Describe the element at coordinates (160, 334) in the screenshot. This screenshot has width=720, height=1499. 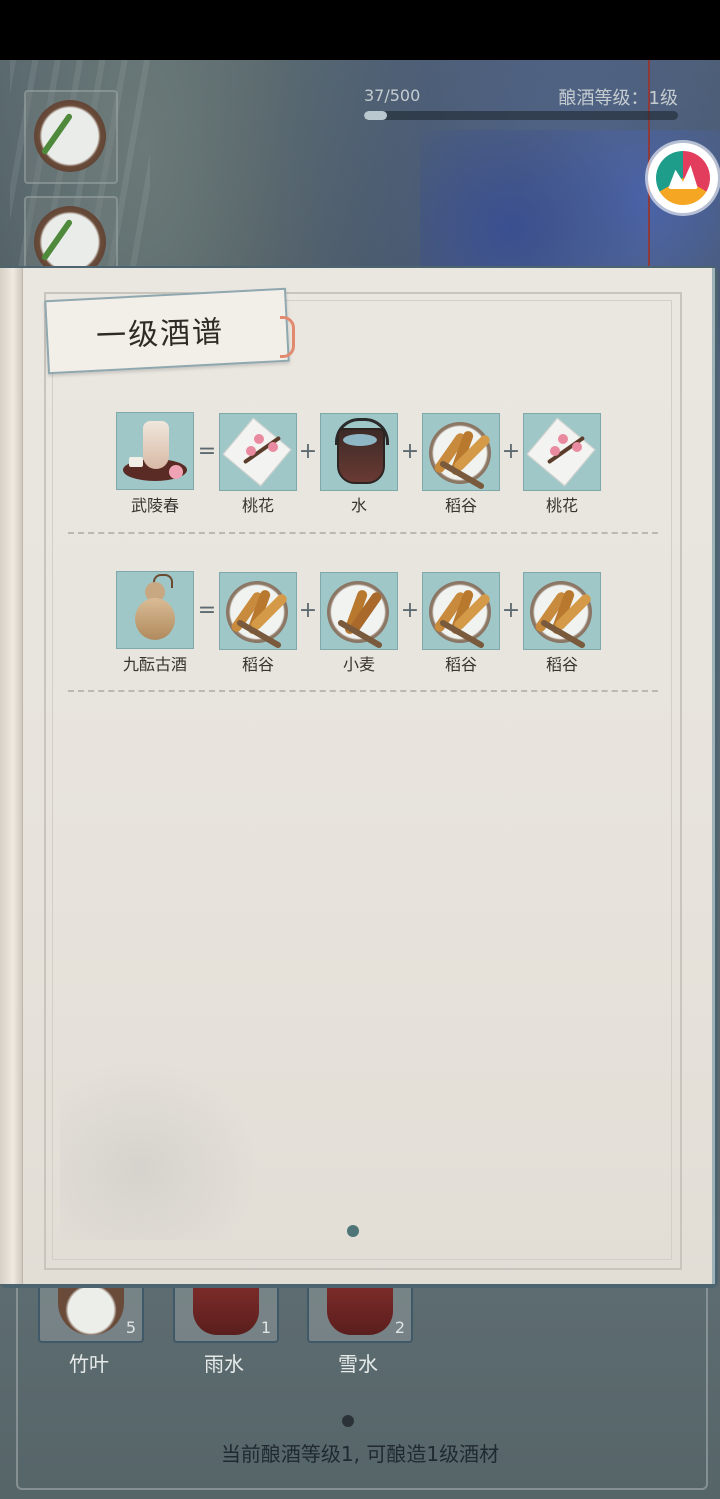
I see `recipe-book-title: 一级酒谱` at that location.